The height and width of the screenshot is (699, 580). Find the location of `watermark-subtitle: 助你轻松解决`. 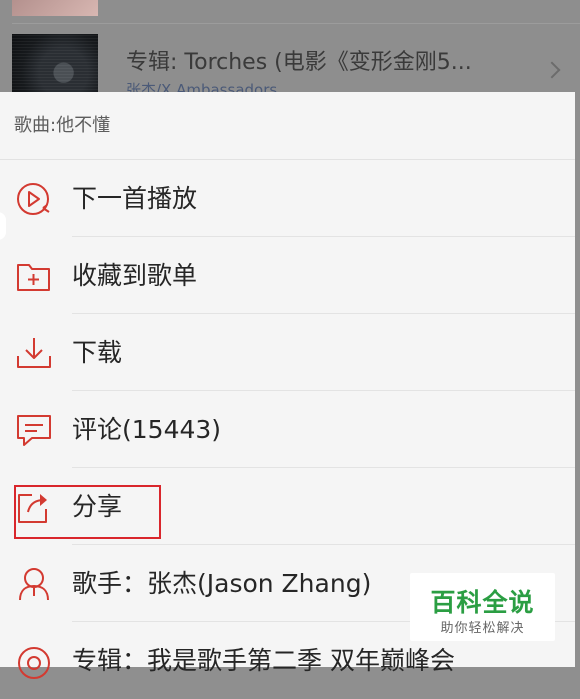

watermark-subtitle: 助你轻松解决 is located at coordinates (482, 628).